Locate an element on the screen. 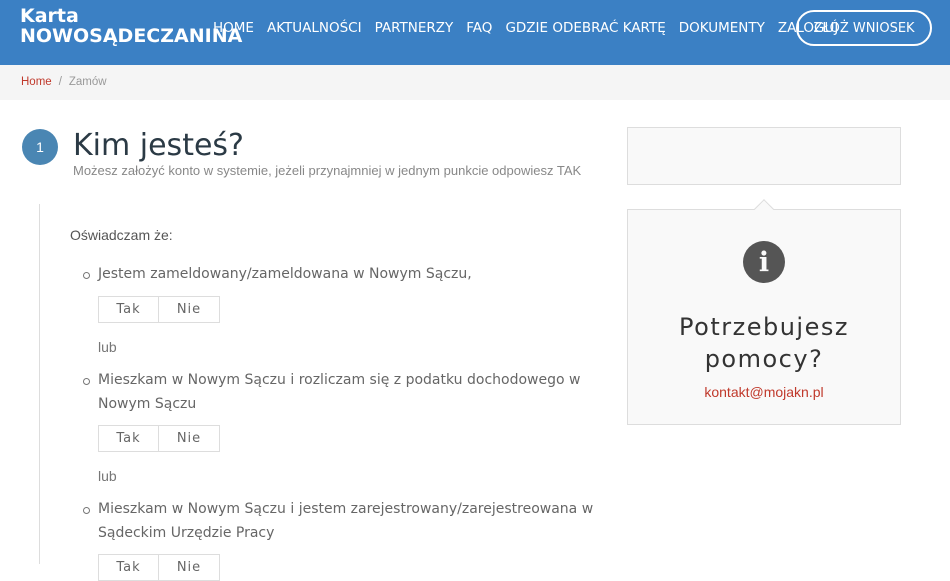 The image size is (950, 581). answer-group-3: Tak Nie is located at coordinates (159, 567).